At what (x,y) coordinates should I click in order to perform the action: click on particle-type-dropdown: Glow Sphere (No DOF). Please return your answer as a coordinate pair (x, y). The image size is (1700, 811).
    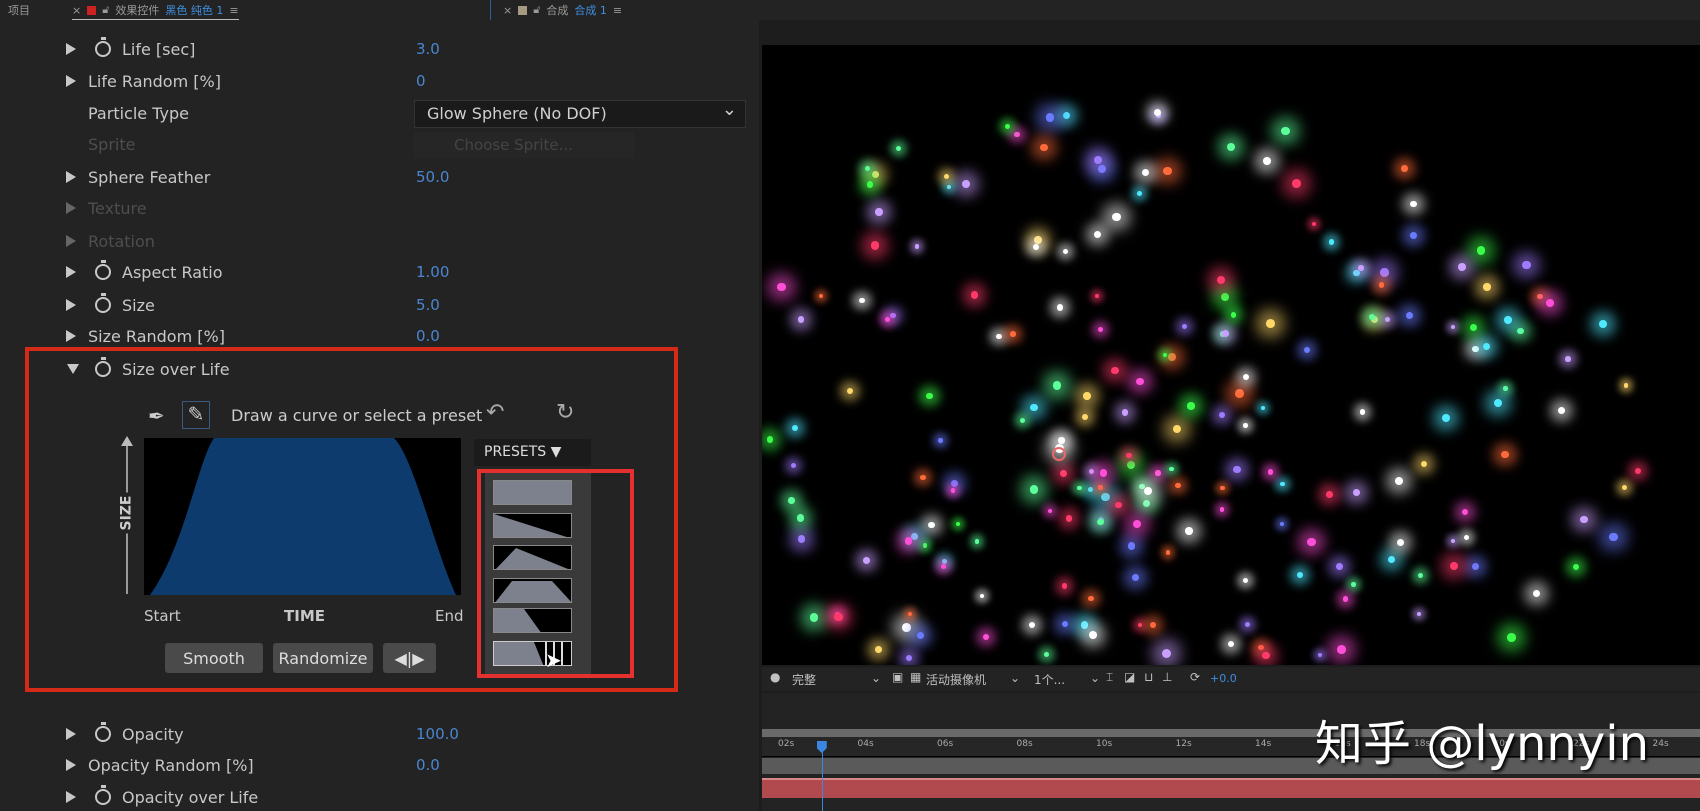
    Looking at the image, I should click on (580, 113).